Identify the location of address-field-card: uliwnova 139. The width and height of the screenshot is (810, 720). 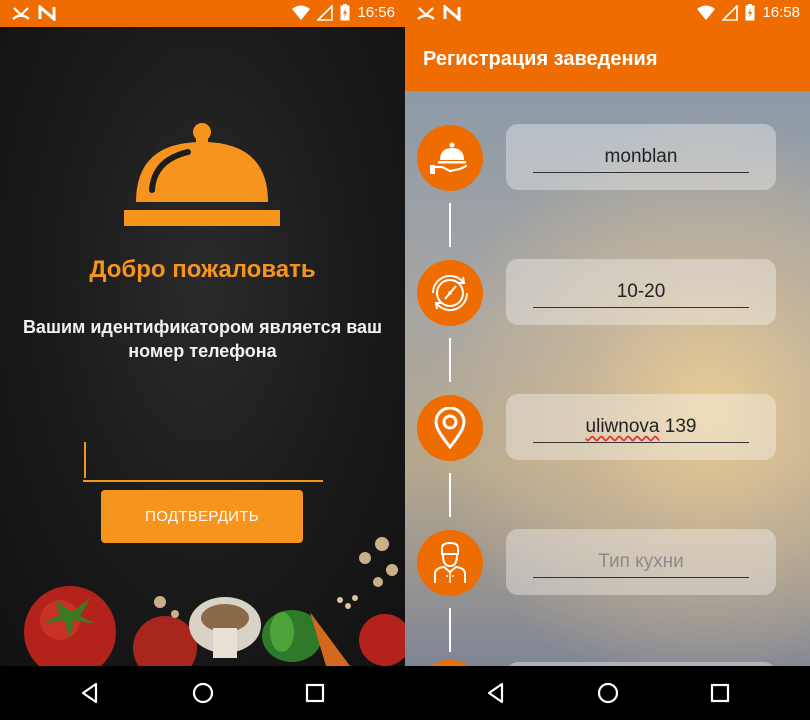
(641, 427).